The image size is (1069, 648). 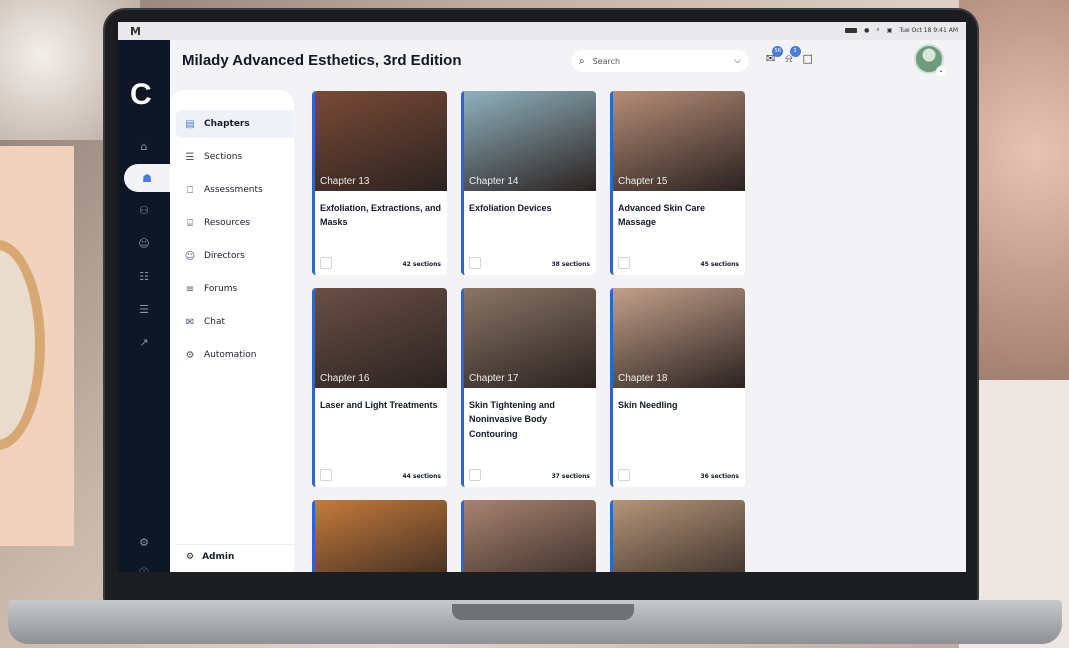 What do you see at coordinates (381, 215) in the screenshot?
I see `chapter-title: Exfoliation, Extractions, and Masks` at bounding box center [381, 215].